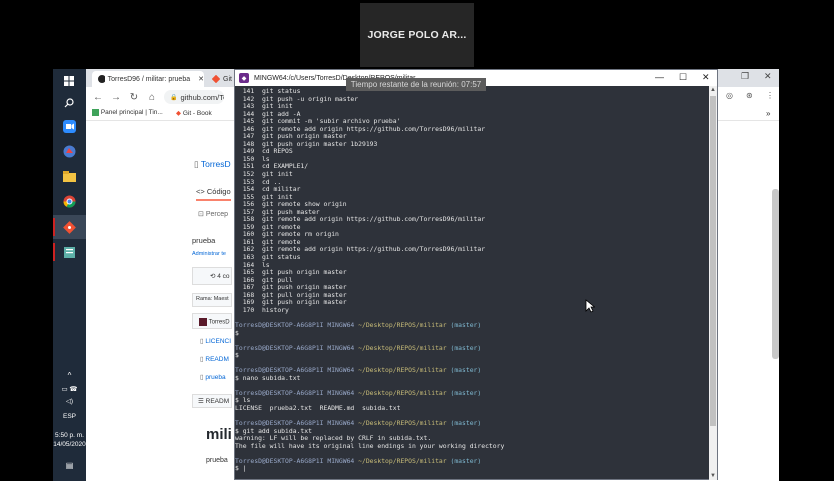 The width and height of the screenshot is (834, 481). I want to click on history-number: 170, so click(248, 309).